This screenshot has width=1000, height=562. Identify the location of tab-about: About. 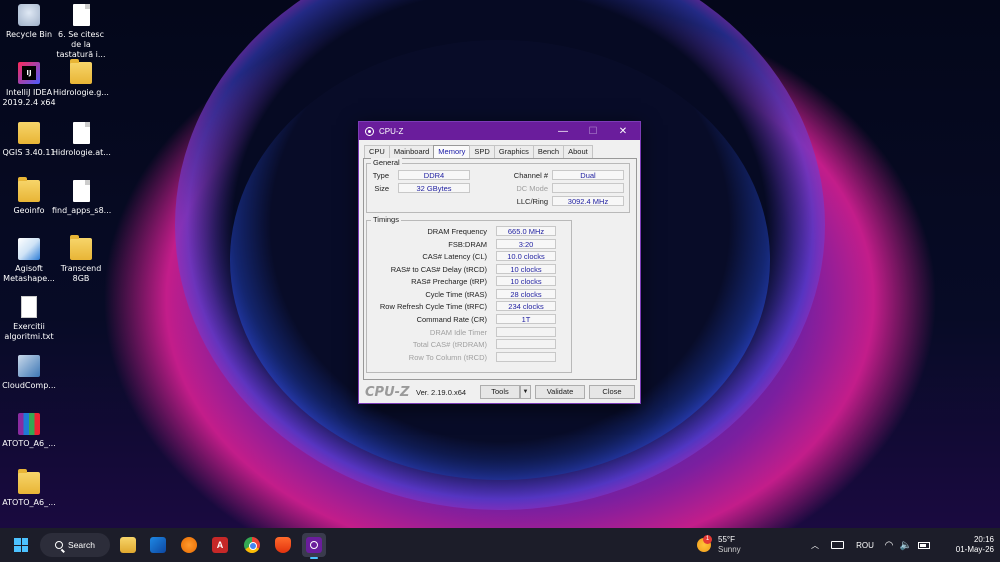
(578, 151).